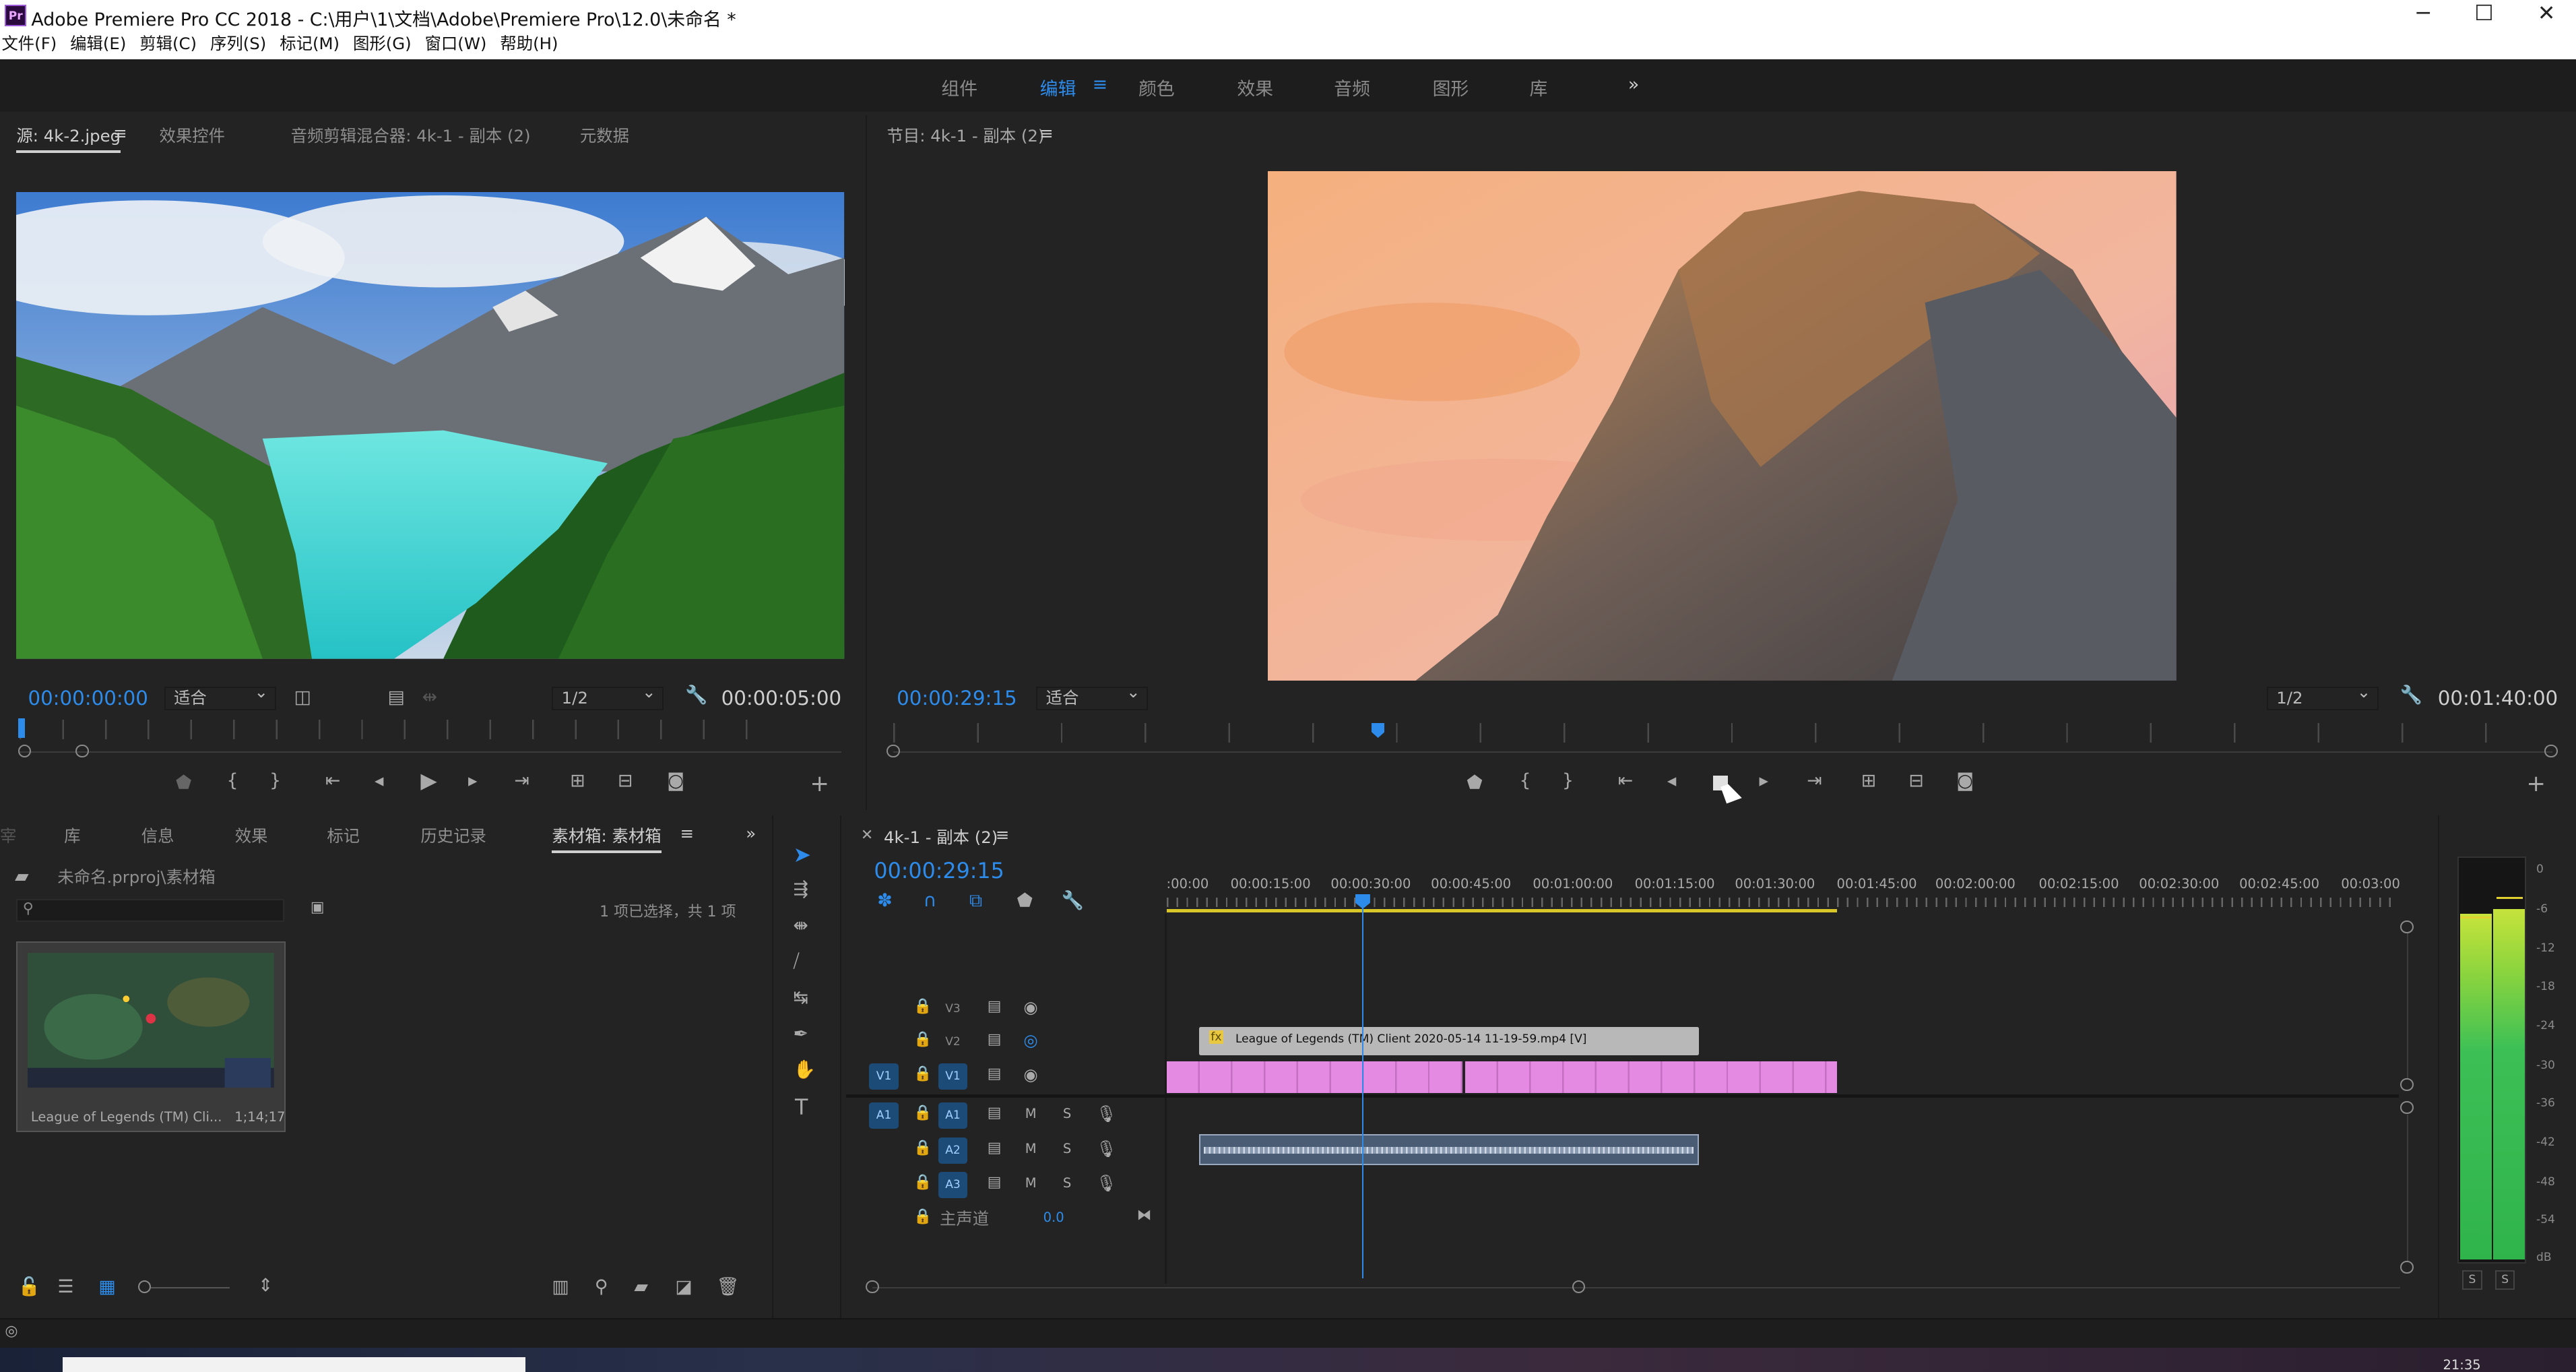  What do you see at coordinates (82, 751) in the screenshot?
I see `source-zoom-handle-right` at bounding box center [82, 751].